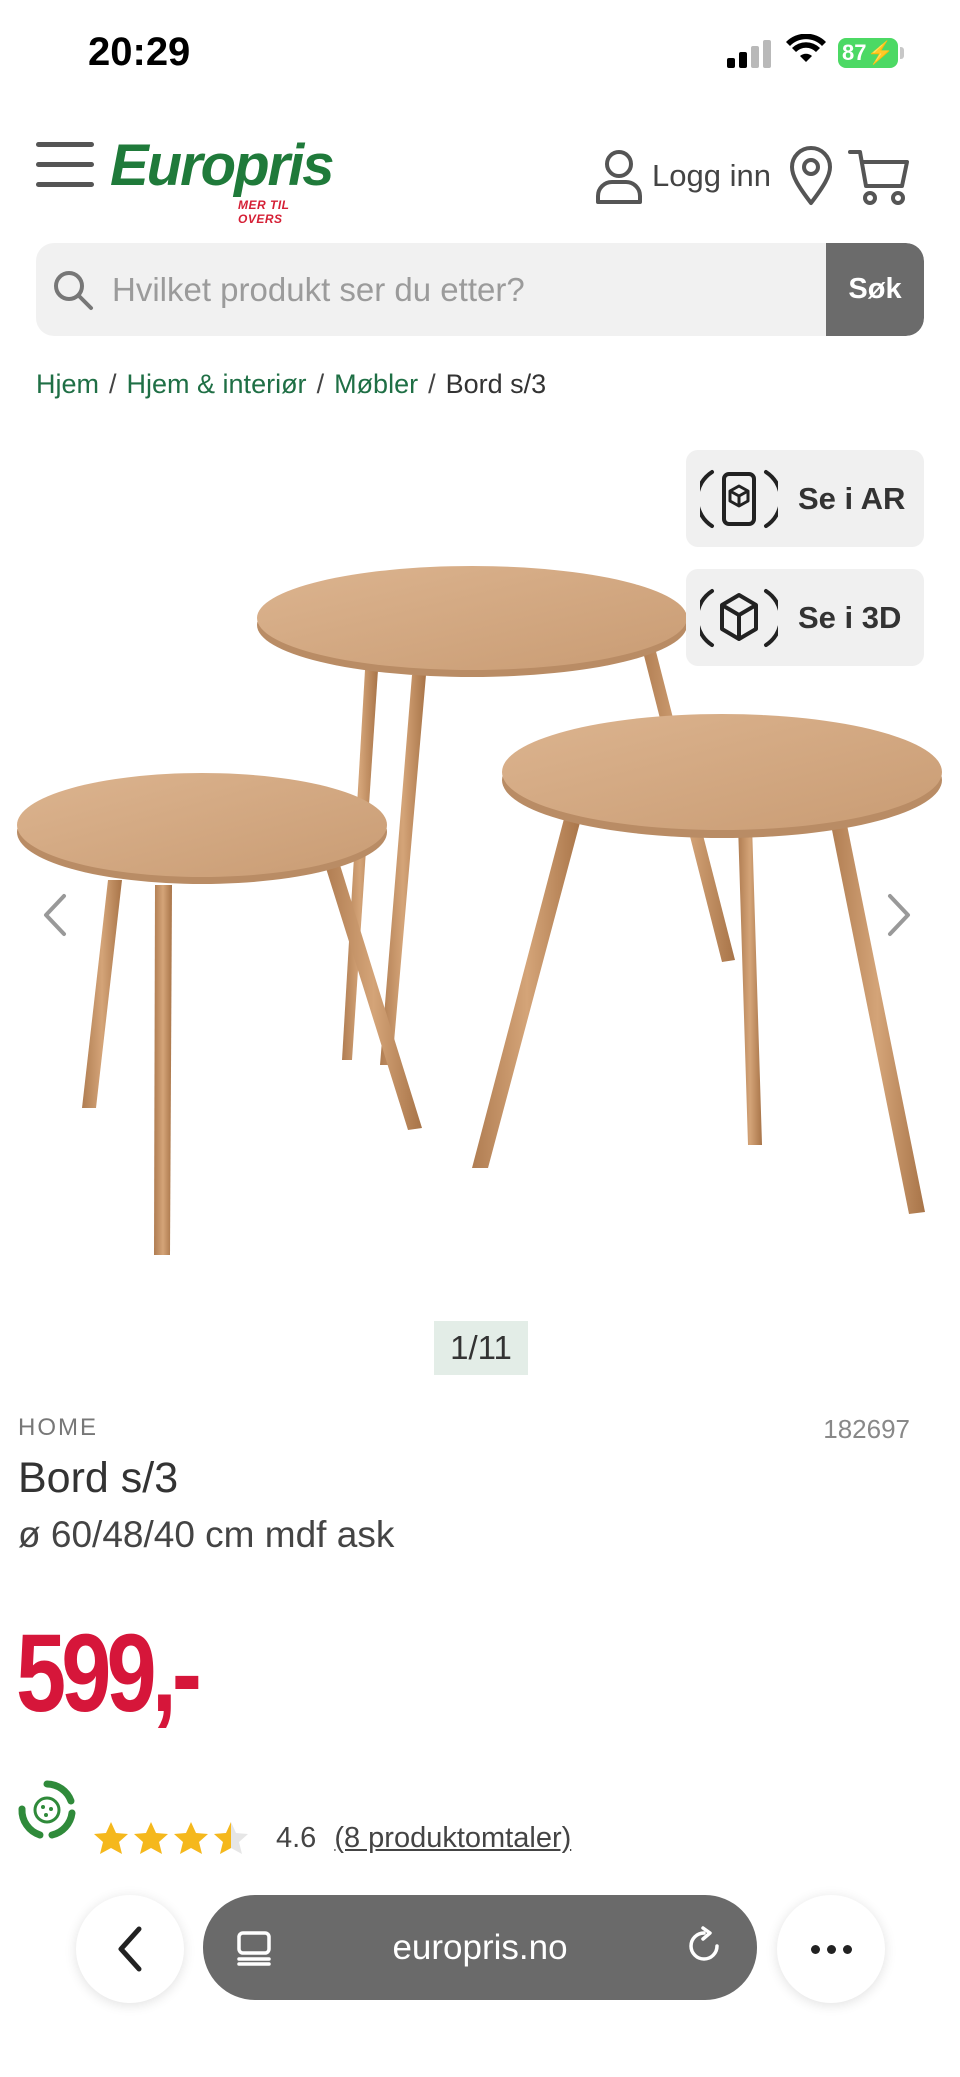 Image resolution: width=960 pixels, height=2077 pixels. What do you see at coordinates (619, 177) in the screenshot?
I see `user-icon` at bounding box center [619, 177].